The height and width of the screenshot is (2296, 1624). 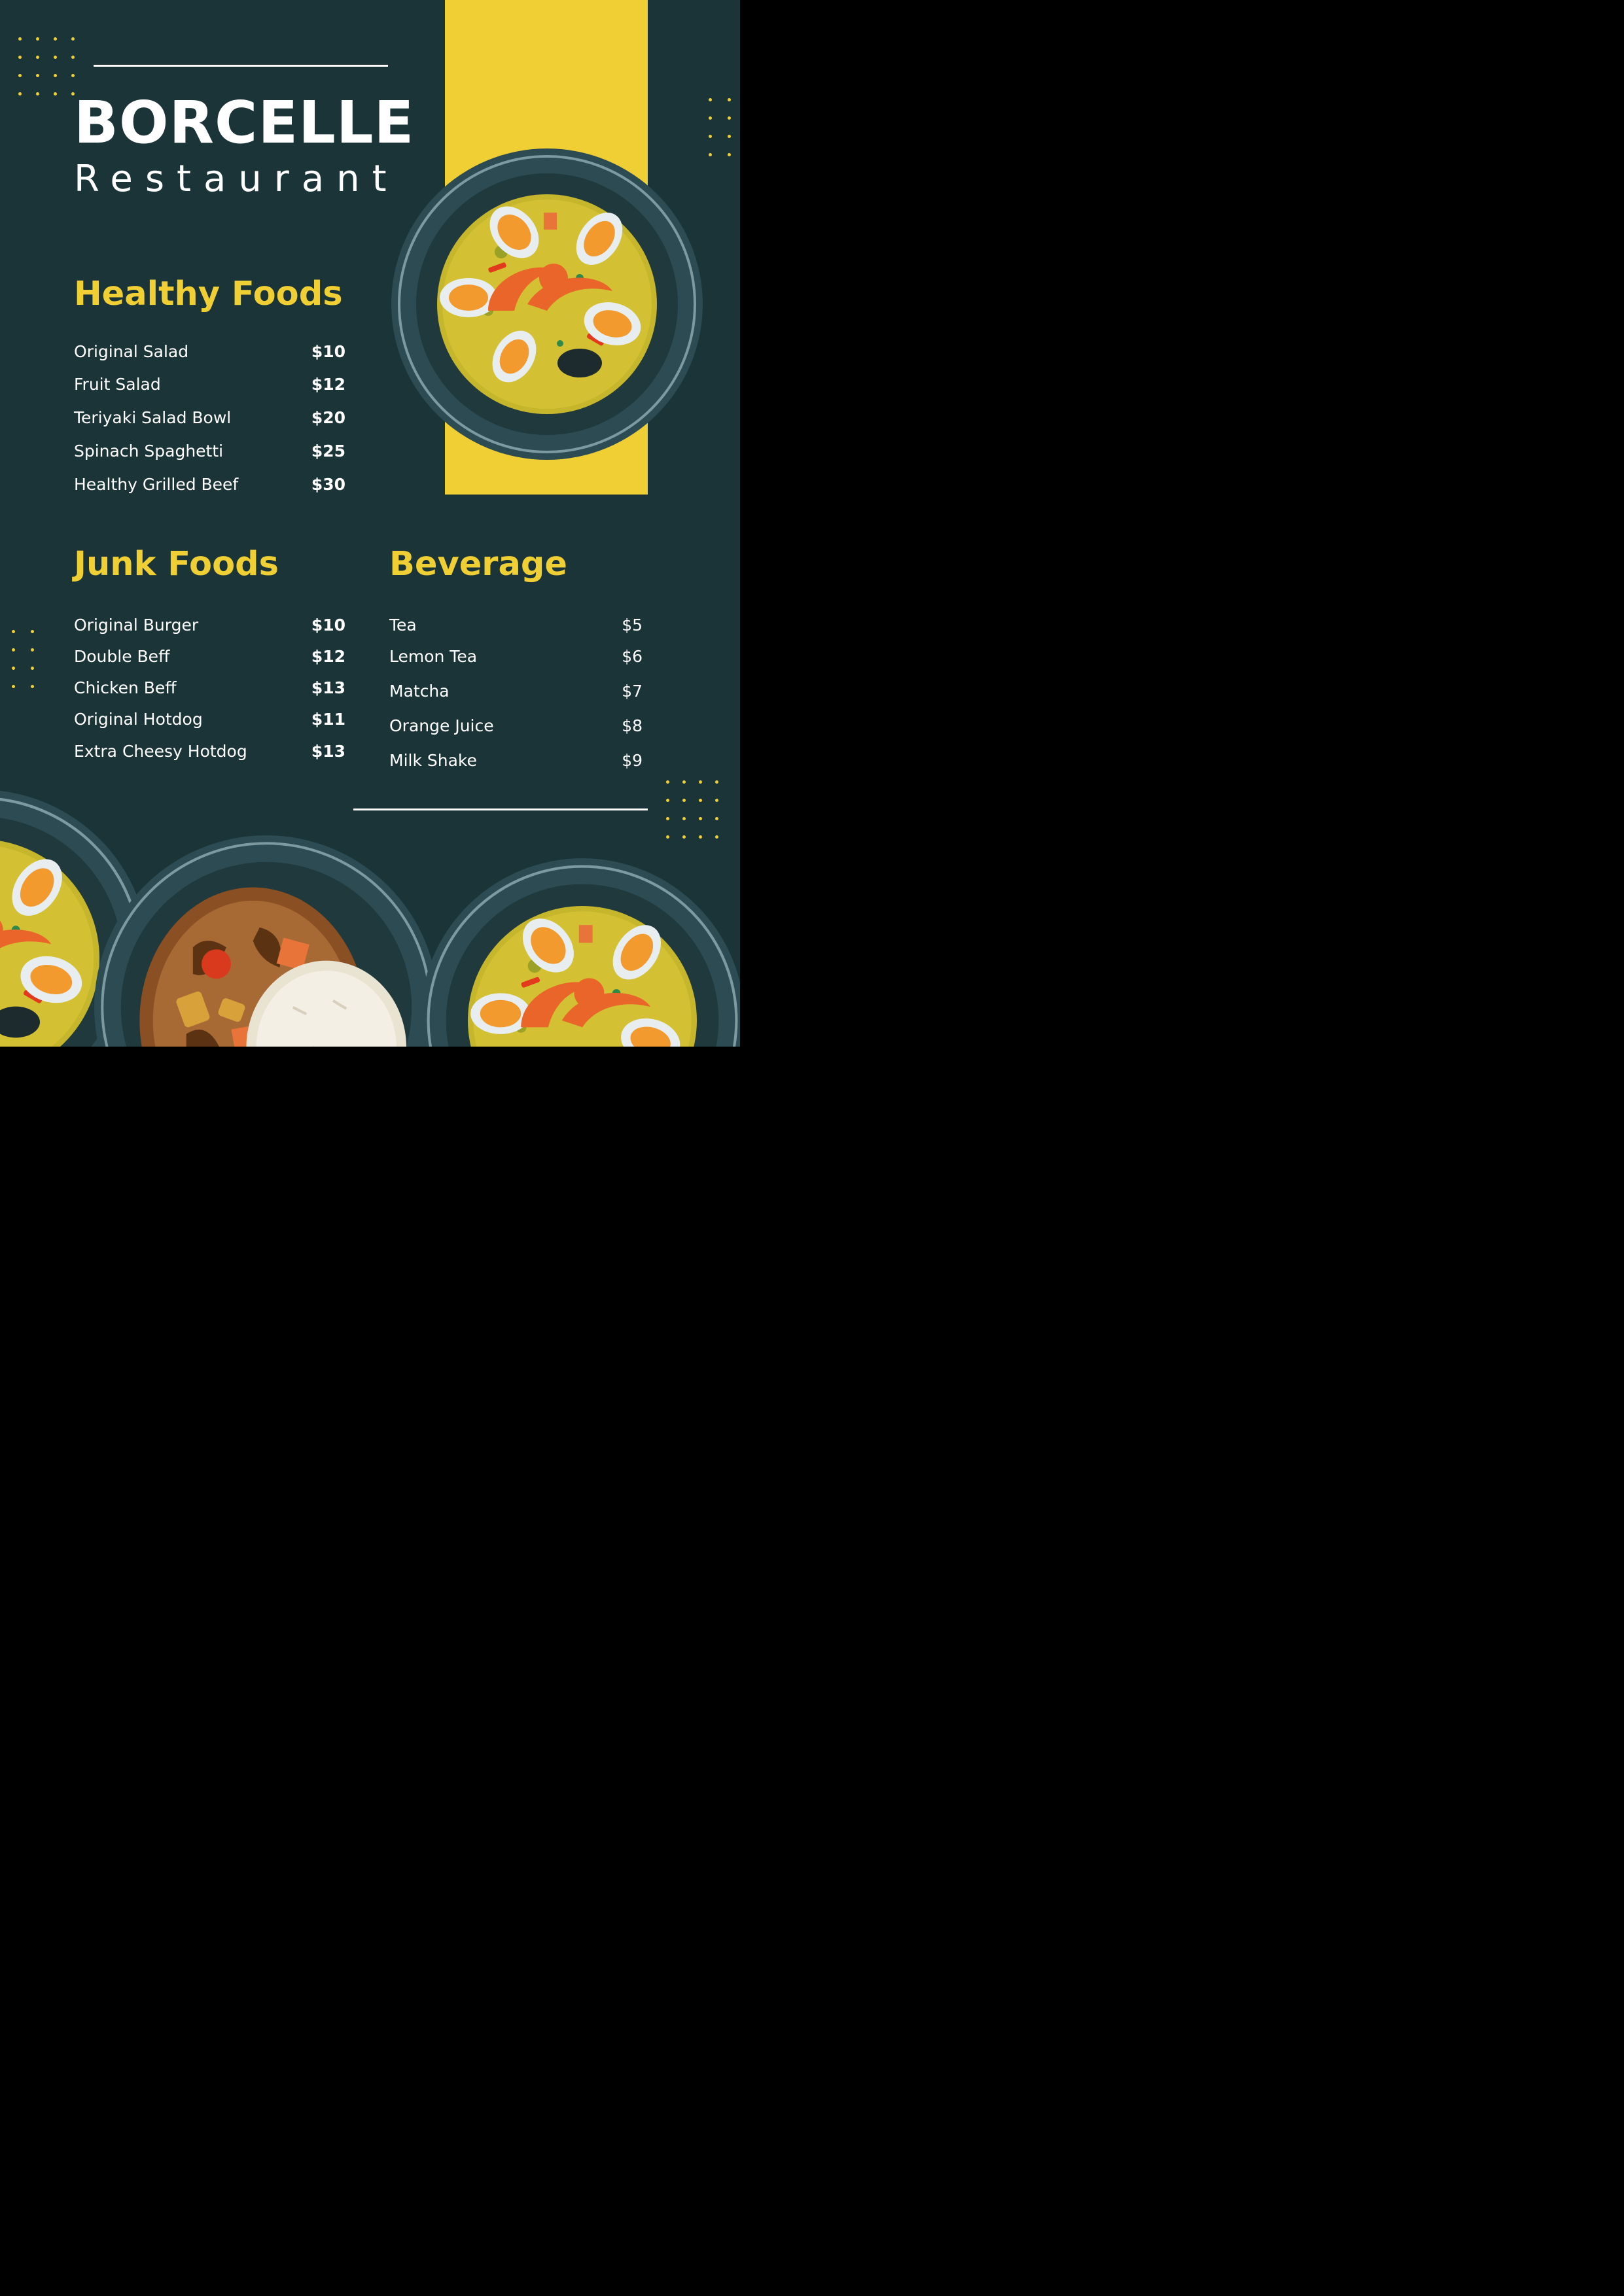 I want to click on item-name: Teriyaki Salad Bowl, so click(x=153, y=417).